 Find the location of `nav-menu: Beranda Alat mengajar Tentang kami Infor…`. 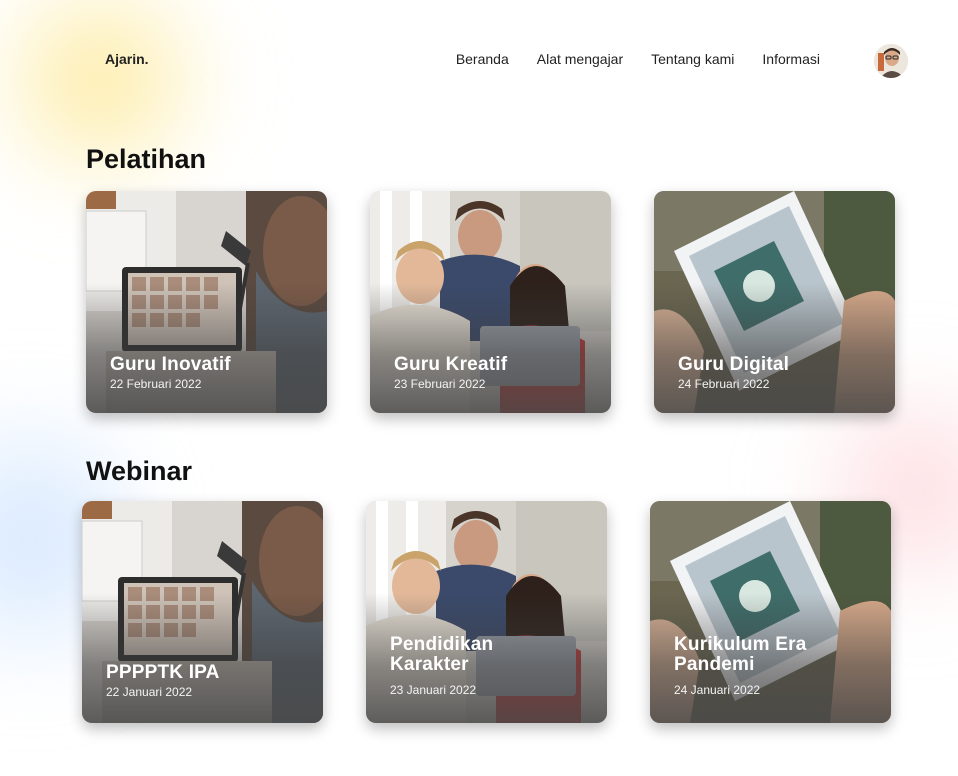

nav-menu: Beranda Alat mengajar Tentang kami Infor… is located at coordinates (638, 59).